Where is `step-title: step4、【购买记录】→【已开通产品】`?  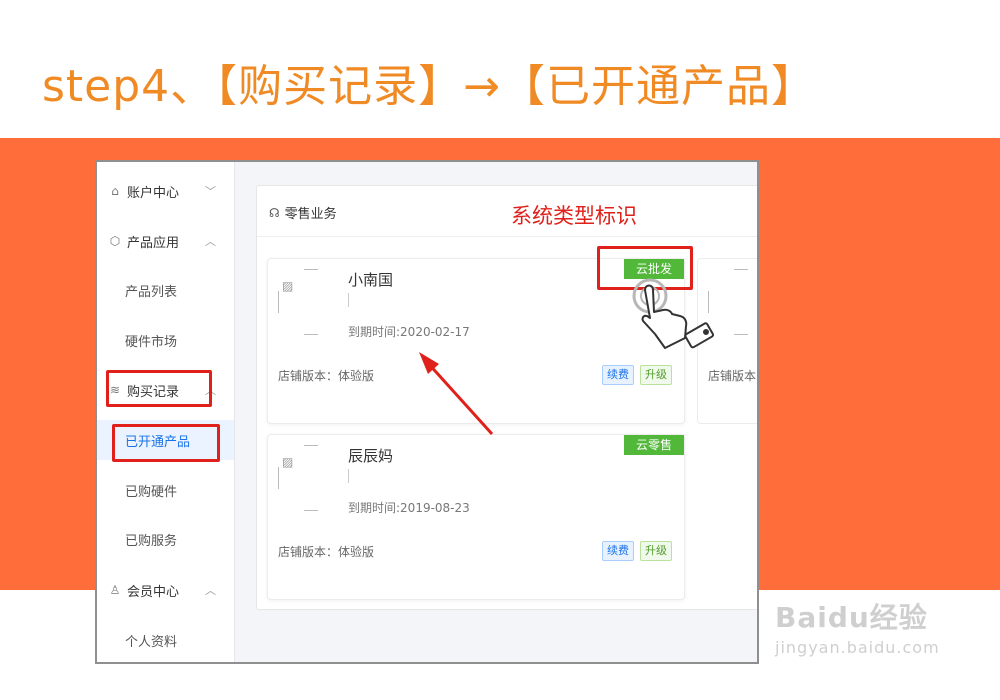
step-title: step4、【购买记录】→【已开通产品】 is located at coordinates (429, 86).